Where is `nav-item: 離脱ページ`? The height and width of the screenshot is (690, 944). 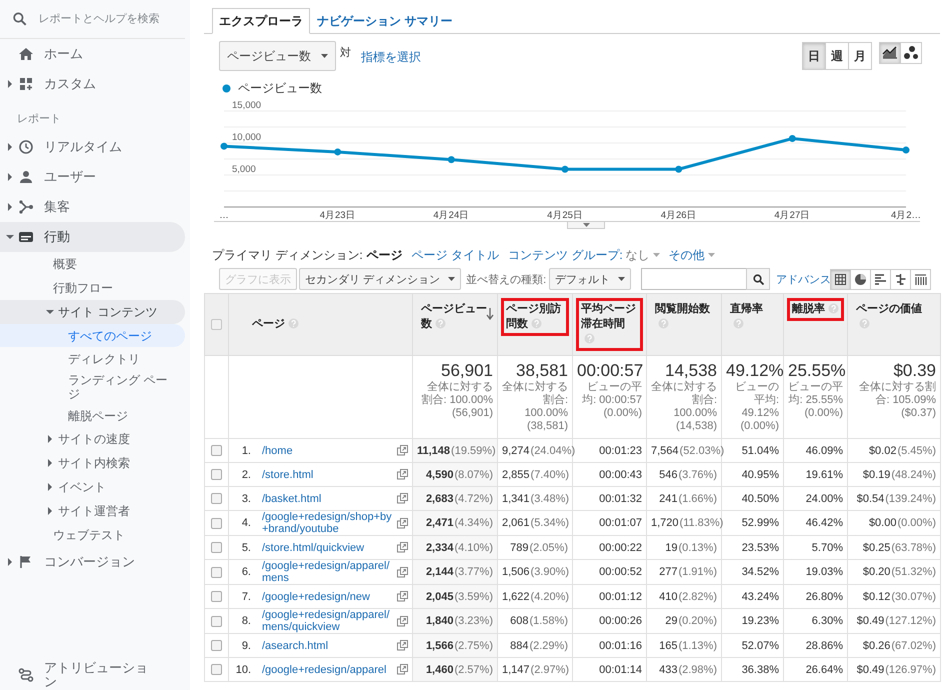
nav-item: 離脱ページ is located at coordinates (92, 415).